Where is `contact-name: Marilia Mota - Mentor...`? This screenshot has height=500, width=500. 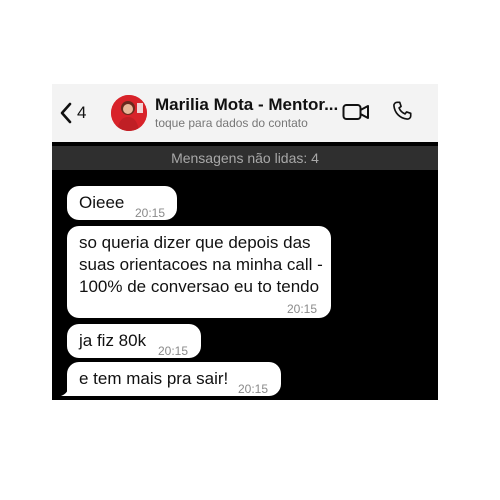
contact-name: Marilia Mota - Mentor... is located at coordinates (247, 104).